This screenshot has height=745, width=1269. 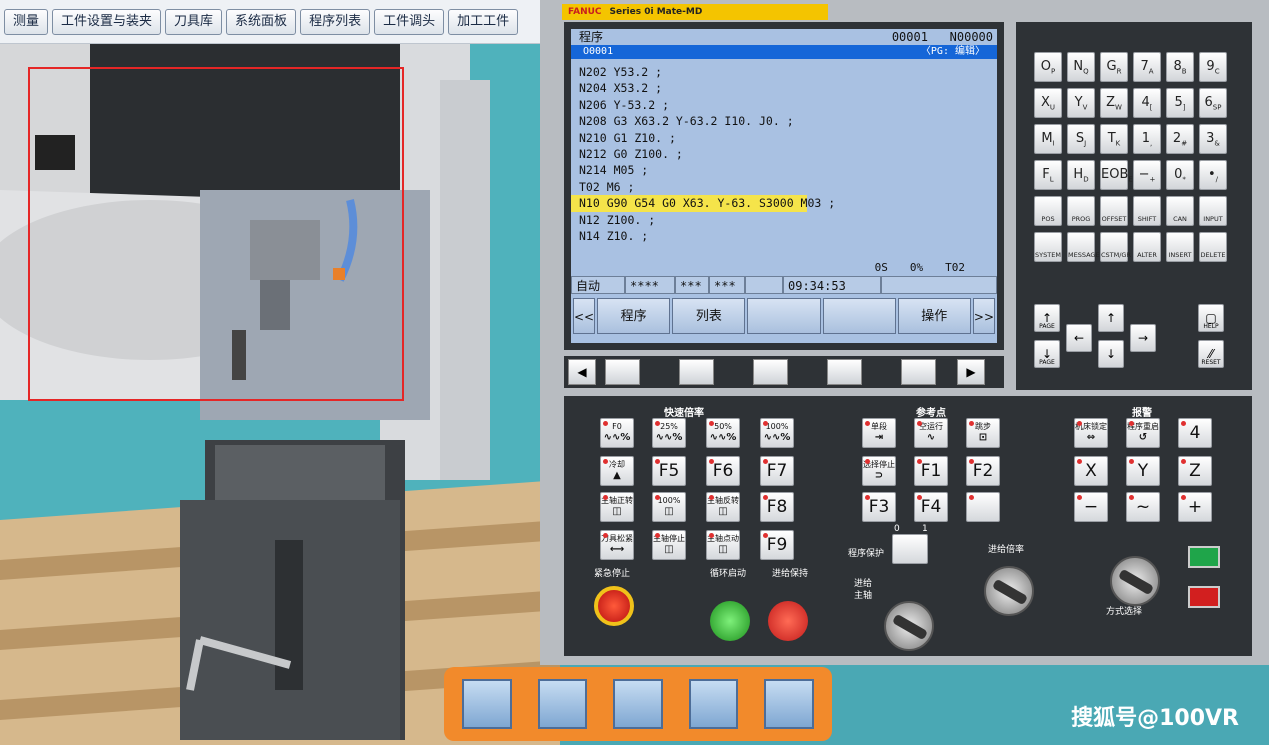 I want to click on f9-button: F9, so click(x=777, y=545).